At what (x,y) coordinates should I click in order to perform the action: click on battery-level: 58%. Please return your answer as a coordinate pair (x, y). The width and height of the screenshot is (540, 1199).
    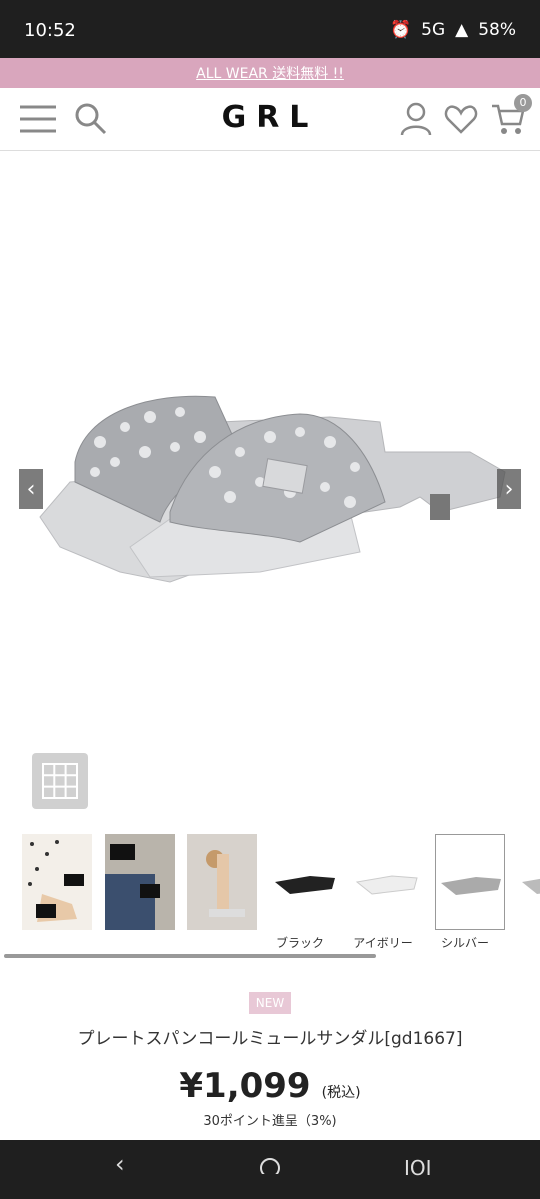
    Looking at the image, I should click on (497, 30).